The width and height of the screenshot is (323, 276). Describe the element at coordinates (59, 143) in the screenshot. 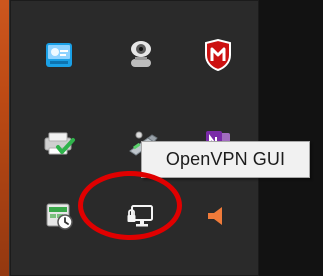

I see `printer-check-icon` at that location.